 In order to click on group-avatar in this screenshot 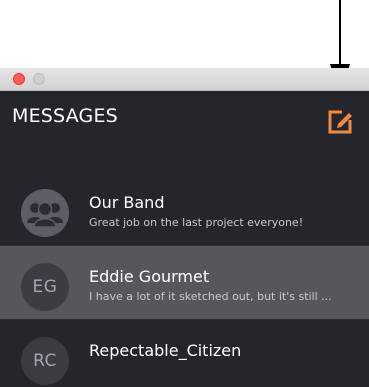, I will do `click(45, 213)`.